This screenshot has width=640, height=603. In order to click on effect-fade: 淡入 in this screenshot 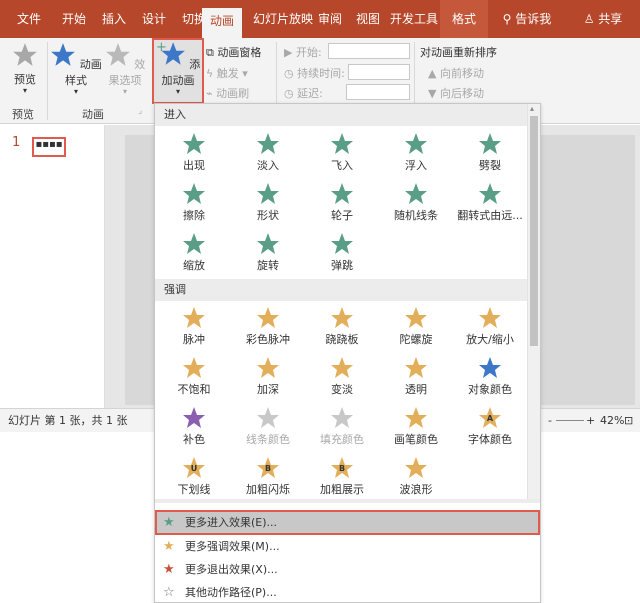, I will do `click(268, 154)`.